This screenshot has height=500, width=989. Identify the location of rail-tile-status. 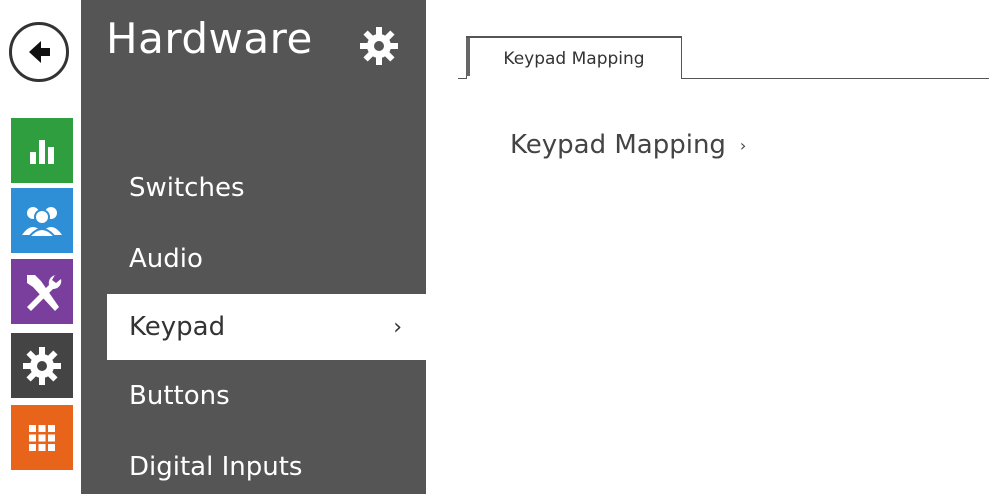
(42, 150).